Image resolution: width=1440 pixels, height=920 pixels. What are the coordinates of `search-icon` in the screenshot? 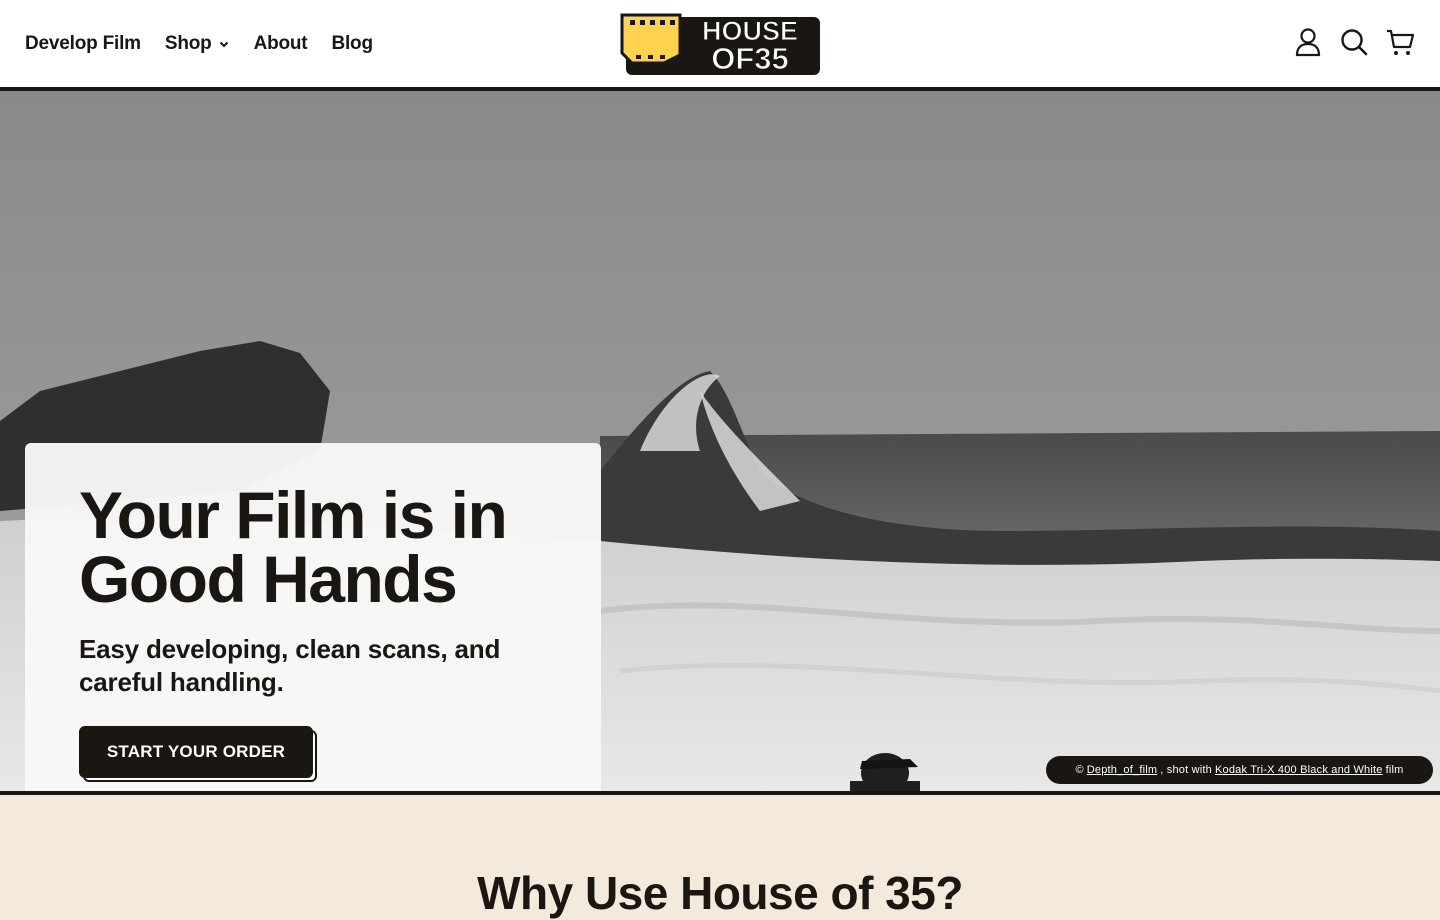 It's located at (1354, 42).